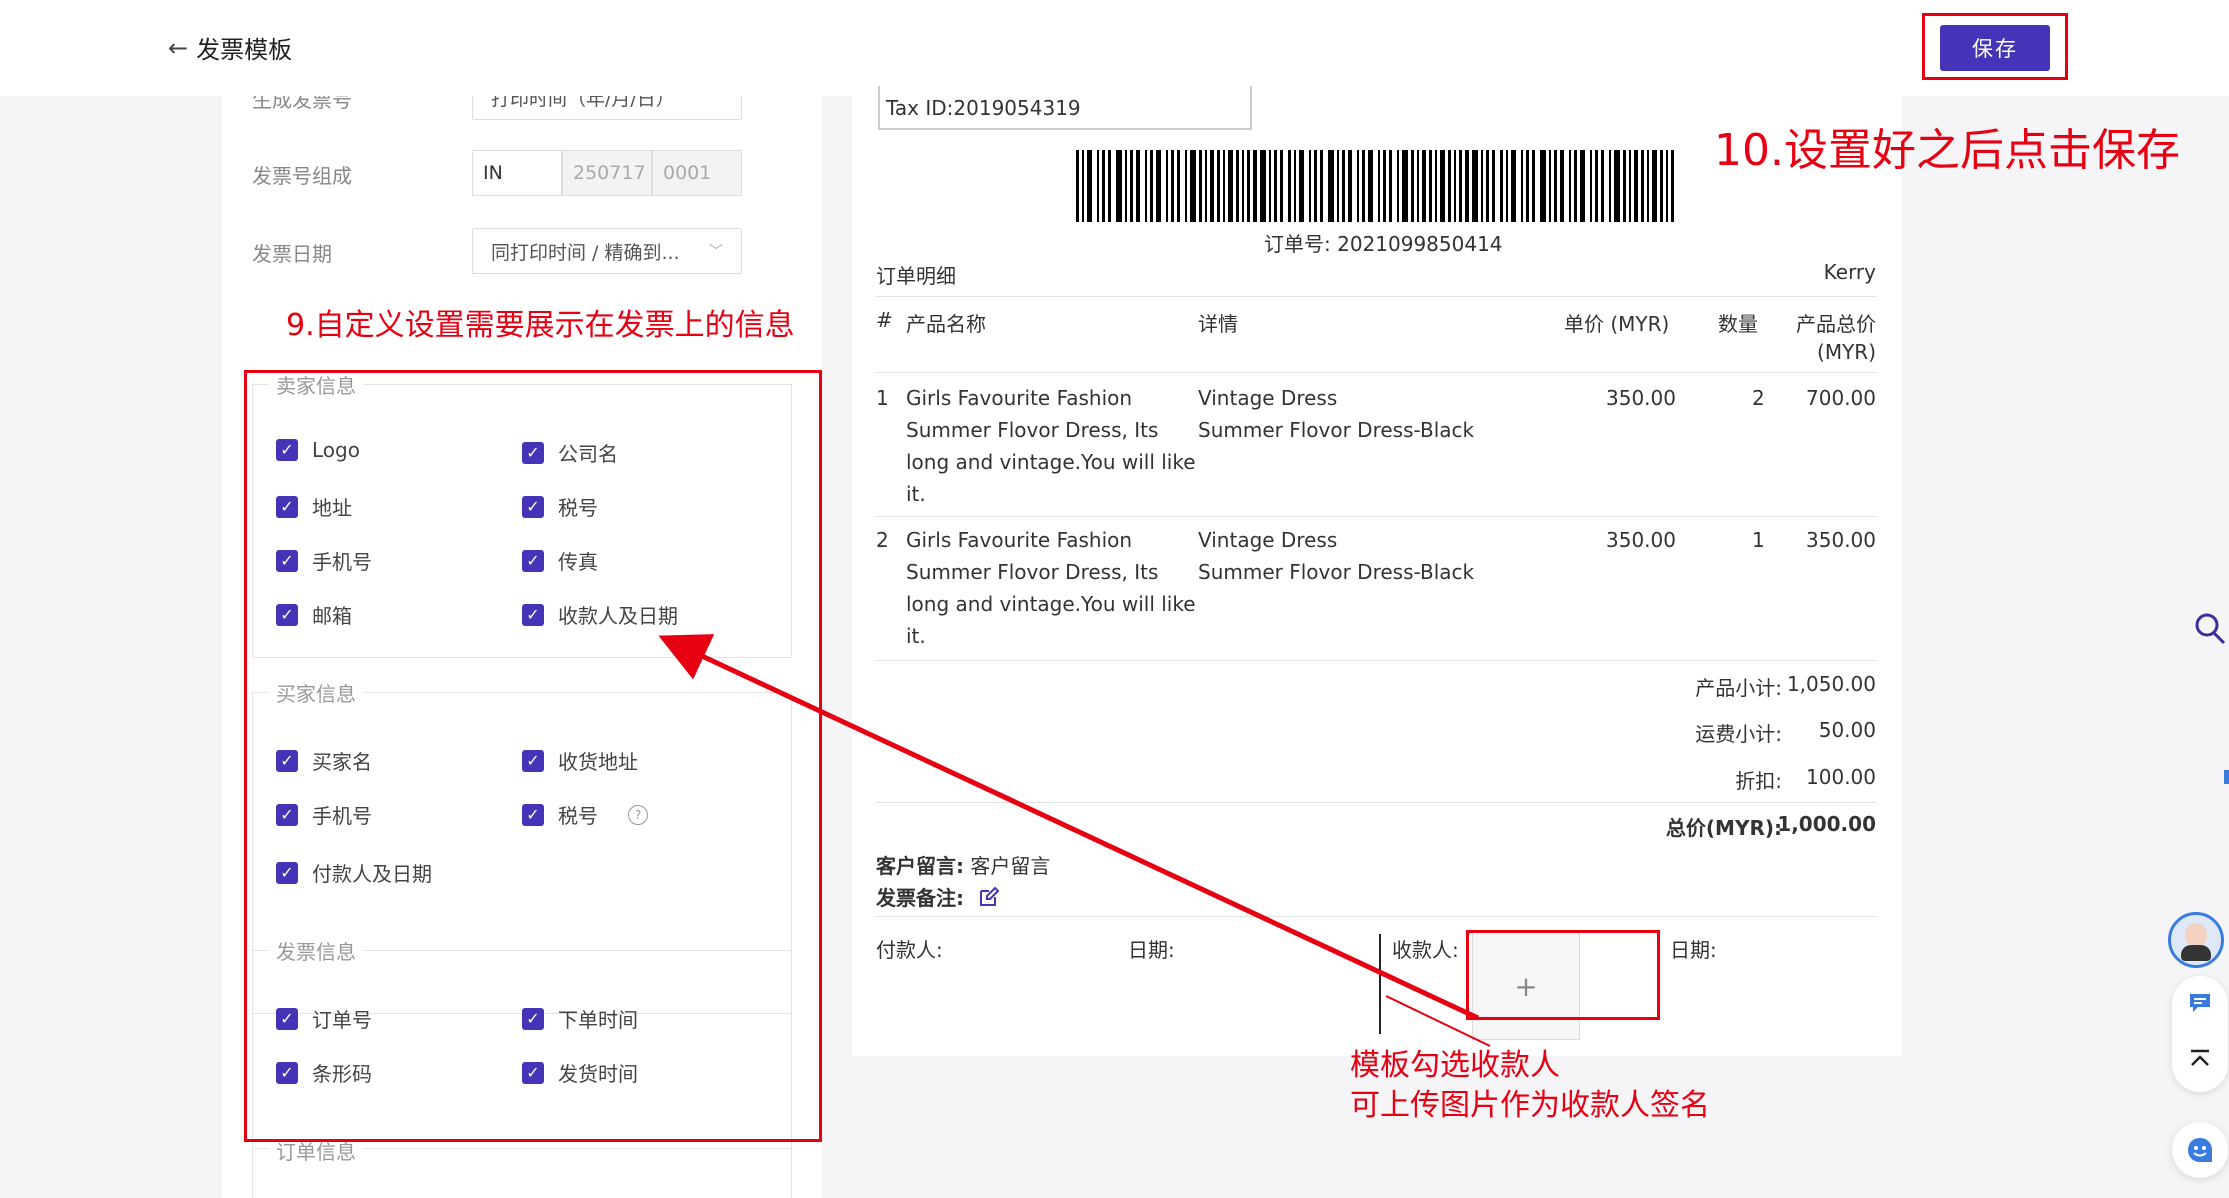 The height and width of the screenshot is (1198, 2229). Describe the element at coordinates (2200, 1059) in the screenshot. I see `back-to-top-icon` at that location.